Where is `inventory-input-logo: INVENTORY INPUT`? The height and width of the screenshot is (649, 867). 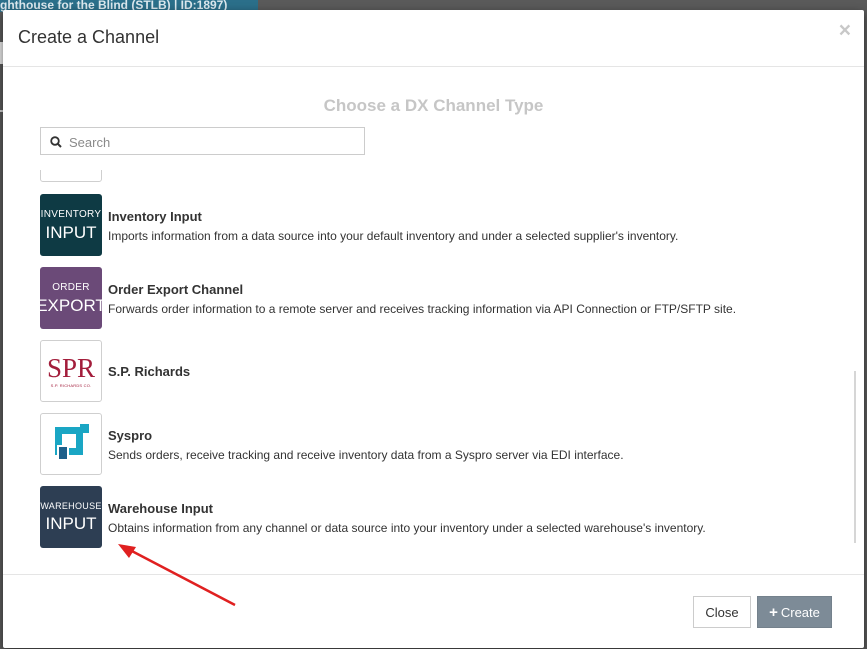
inventory-input-logo: INVENTORY INPUT is located at coordinates (71, 225).